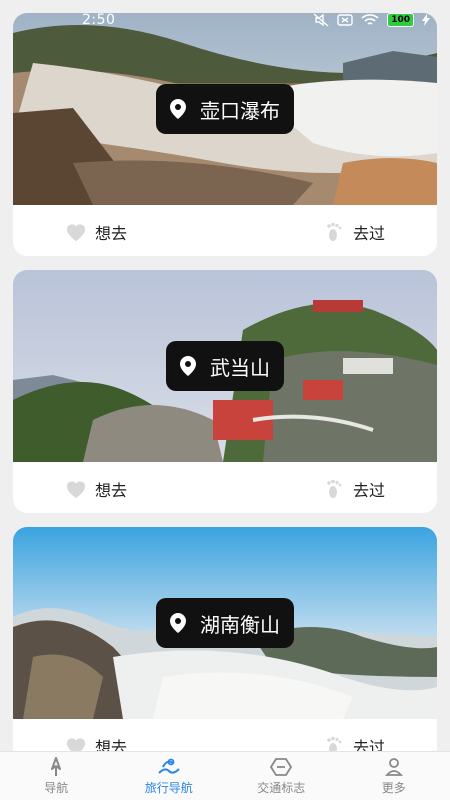 The width and height of the screenshot is (450, 800). What do you see at coordinates (321, 20) in the screenshot?
I see `mute-icon` at bounding box center [321, 20].